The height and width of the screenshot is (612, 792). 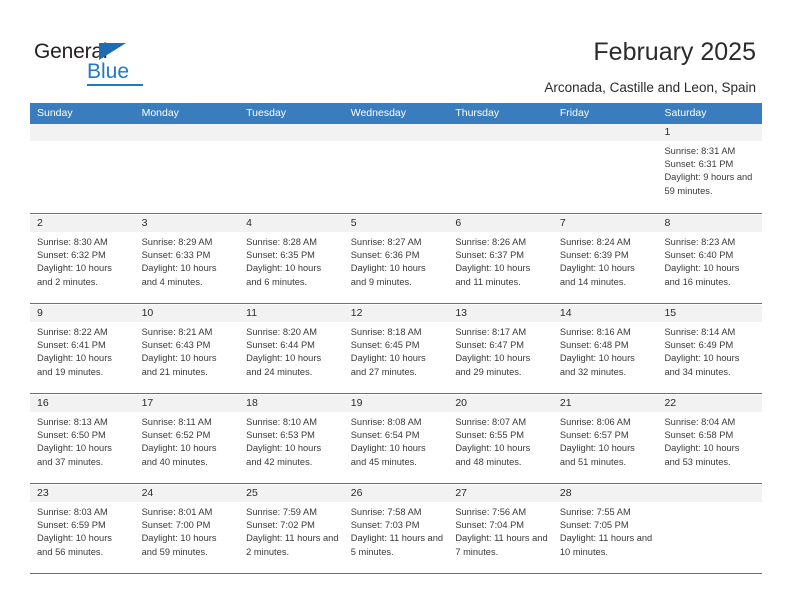 What do you see at coordinates (176, 435) in the screenshot?
I see `sunset-text: Sunset: 6:52 PM` at bounding box center [176, 435].